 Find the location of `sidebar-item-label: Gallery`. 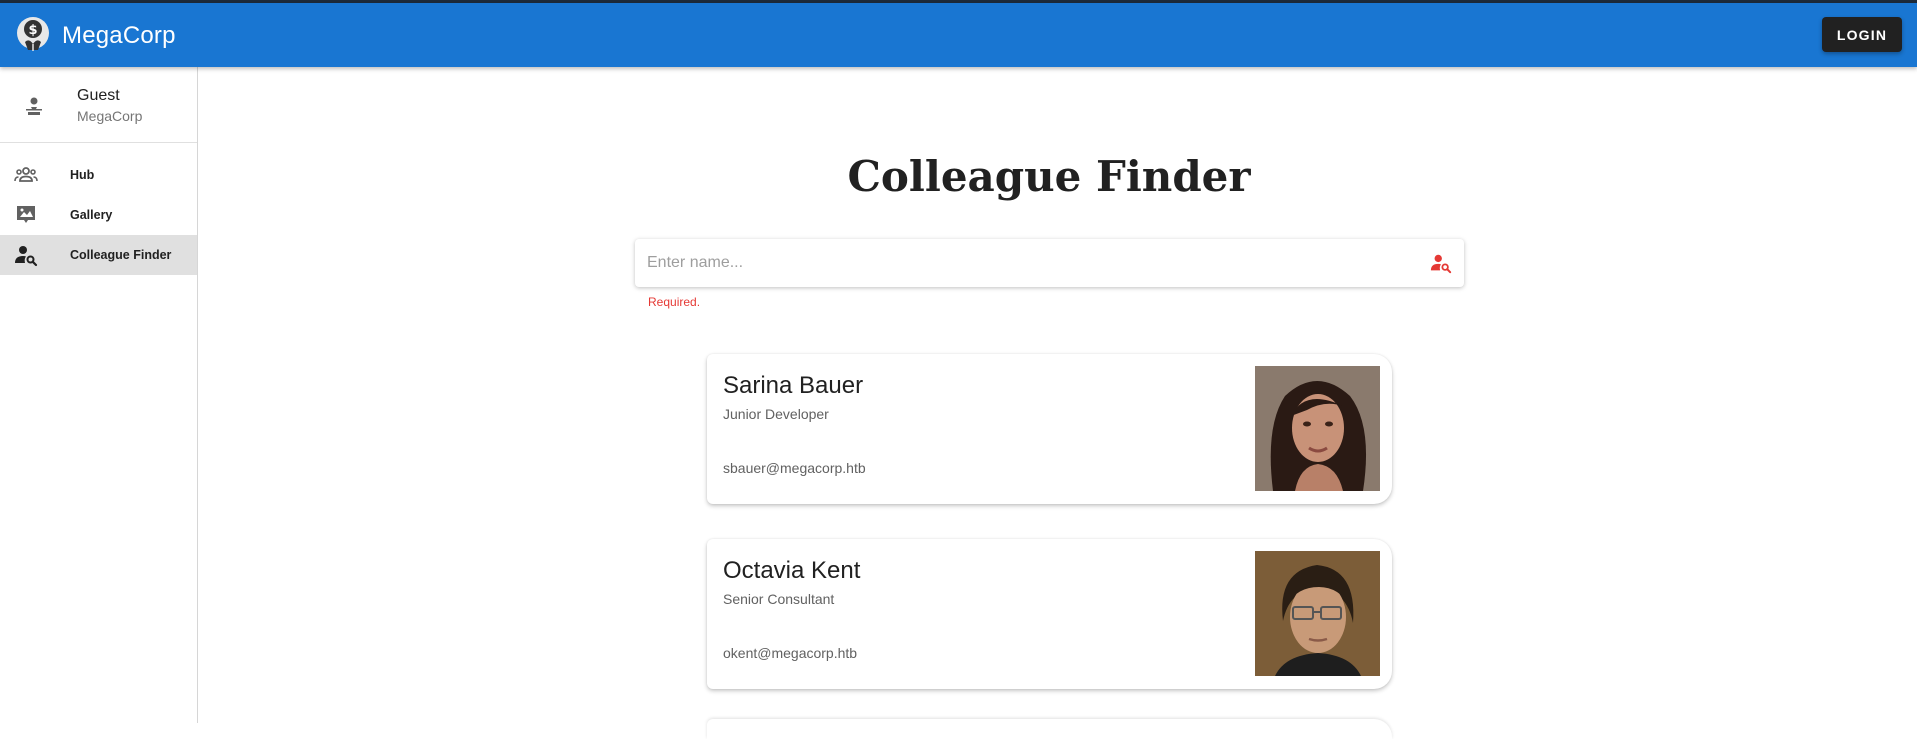

sidebar-item-label: Gallery is located at coordinates (91, 215).